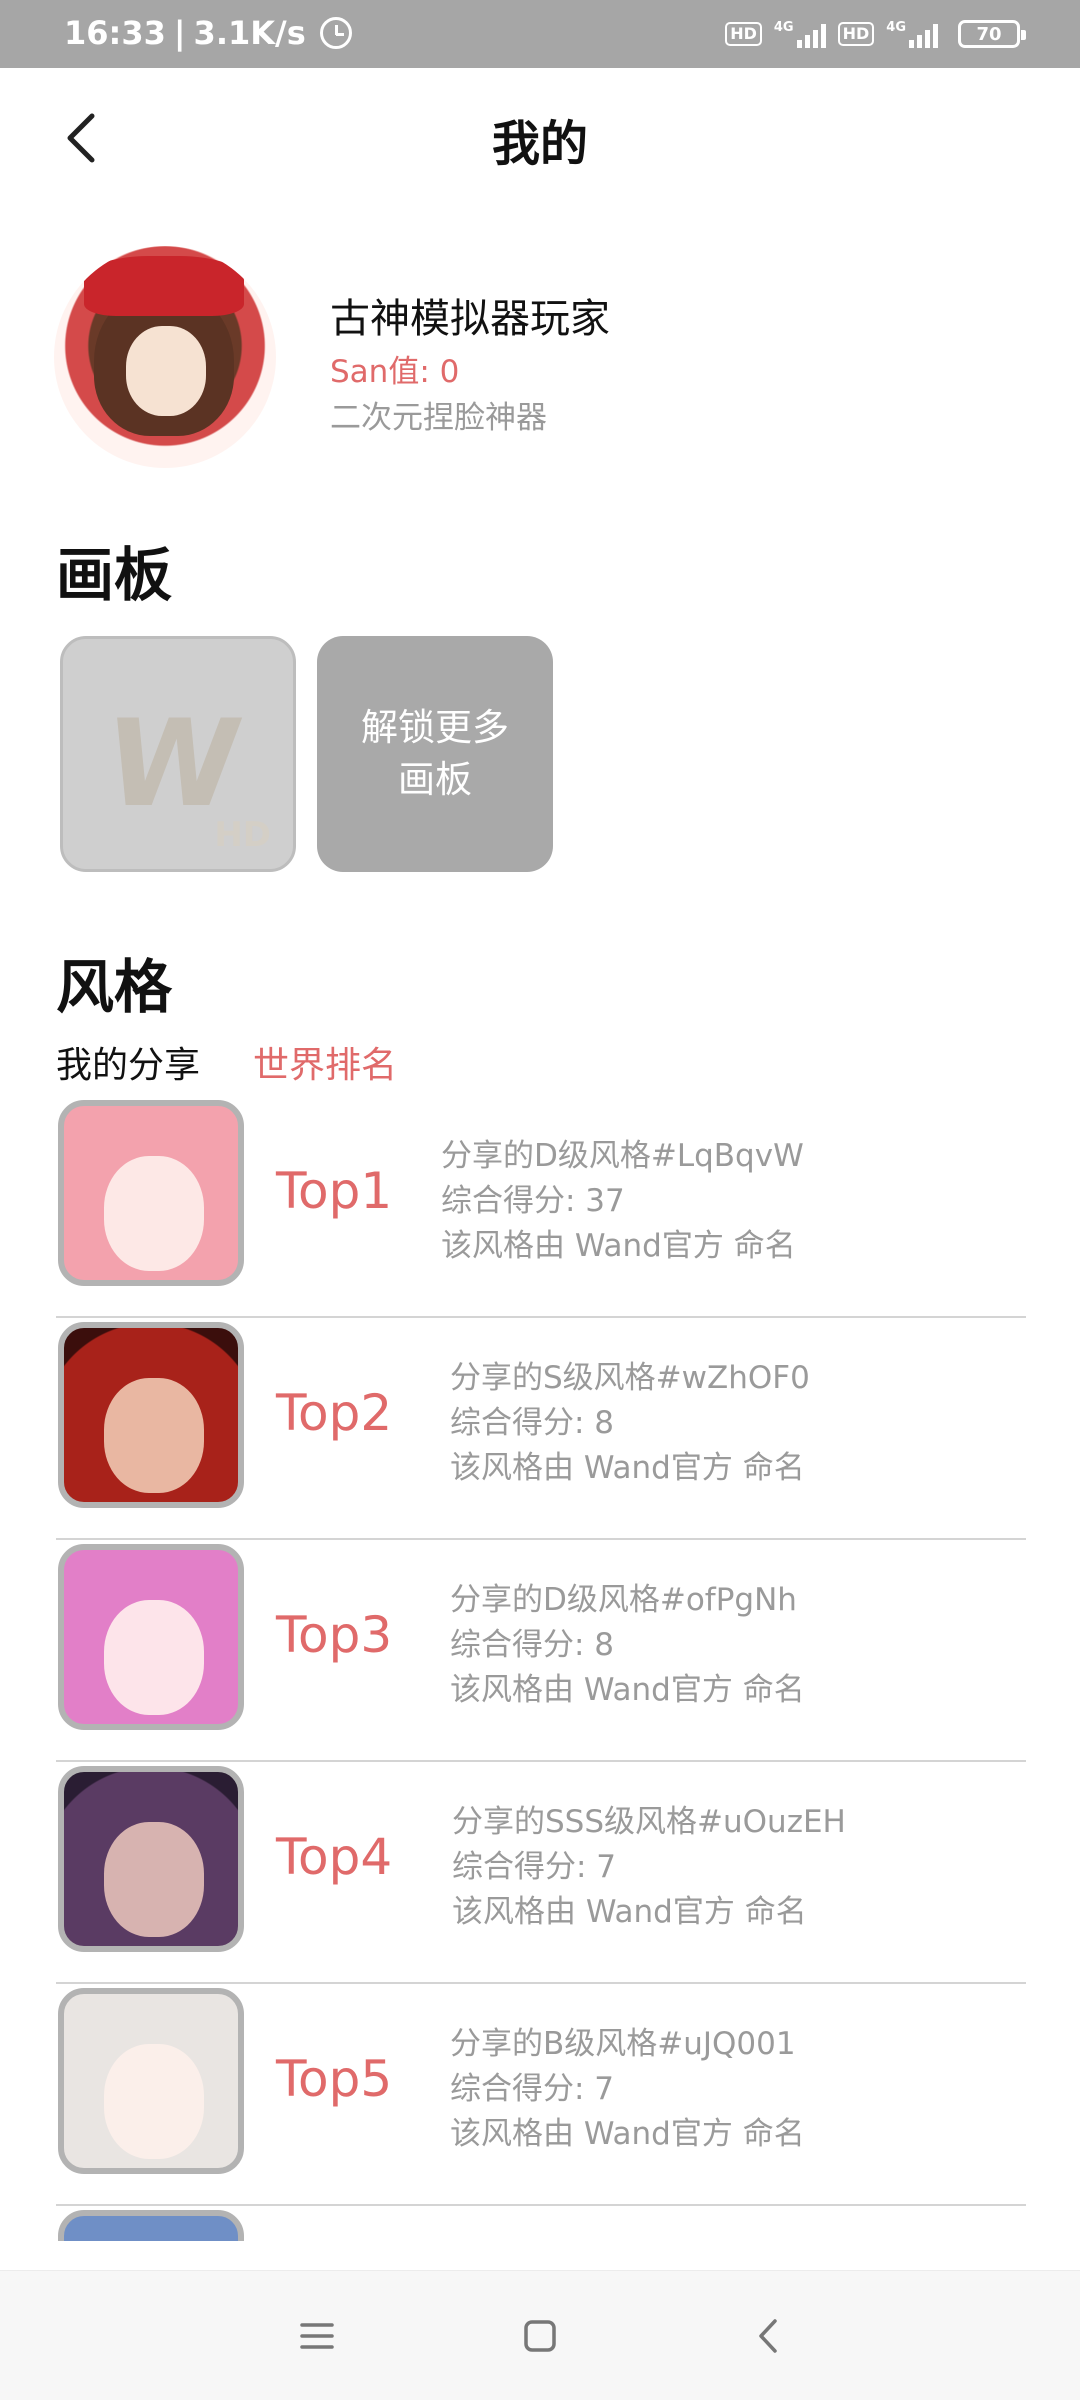  Describe the element at coordinates (114, 575) in the screenshot. I see `canvas-section-title: 画板` at that location.